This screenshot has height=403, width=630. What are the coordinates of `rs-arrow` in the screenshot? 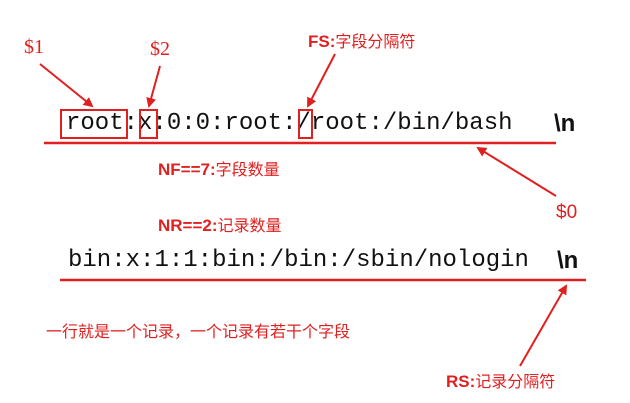 It's located at (543, 325).